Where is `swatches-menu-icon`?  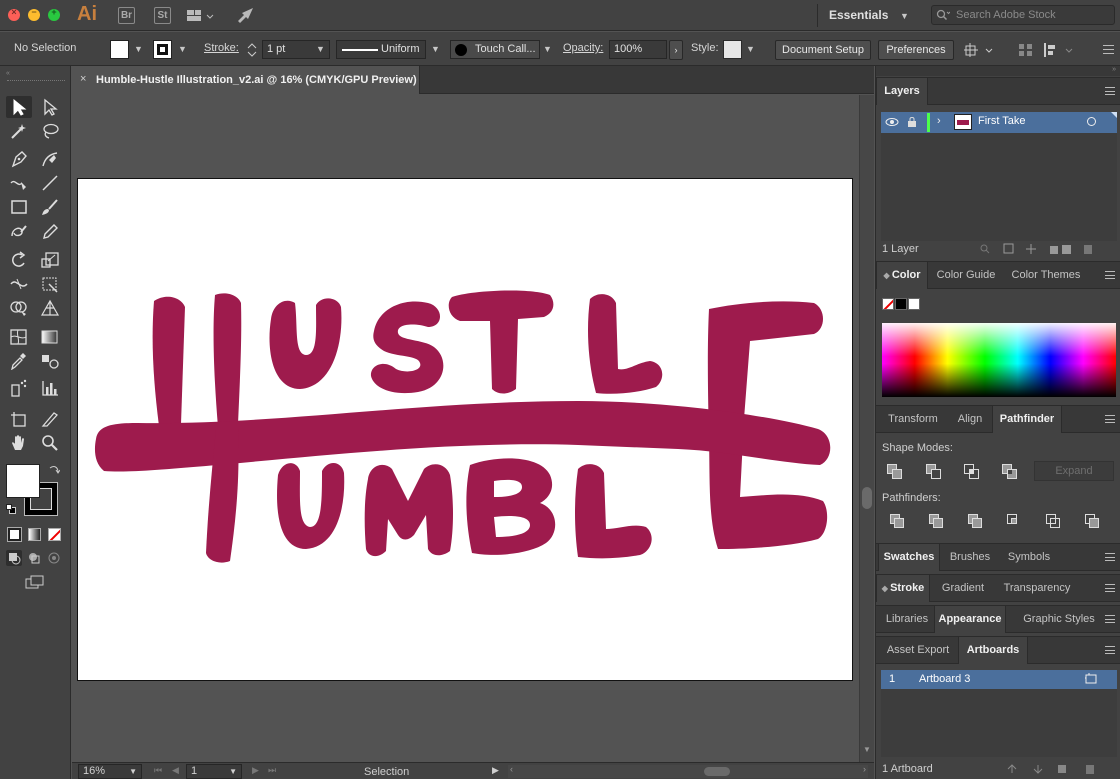
swatches-menu-icon is located at coordinates (1110, 557).